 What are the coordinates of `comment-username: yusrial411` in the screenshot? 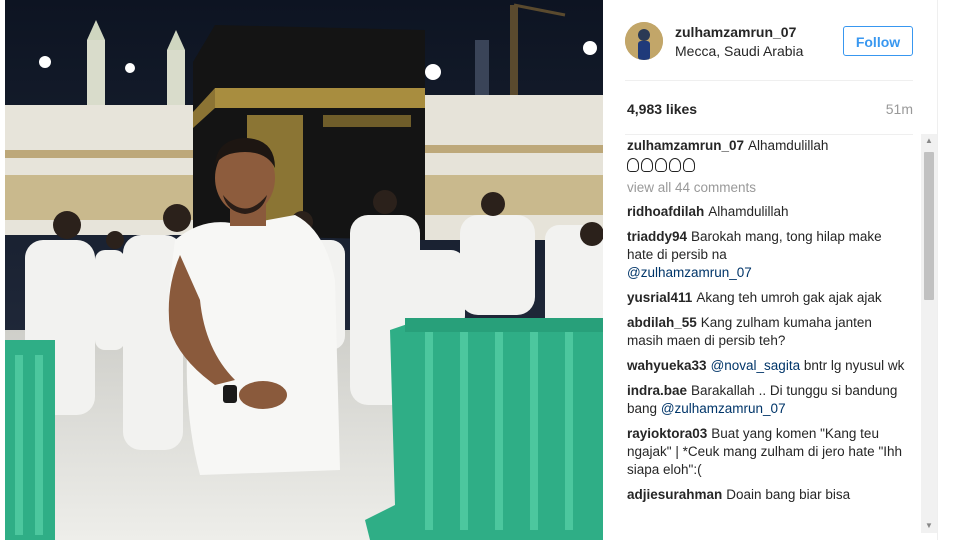 It's located at (659, 297).